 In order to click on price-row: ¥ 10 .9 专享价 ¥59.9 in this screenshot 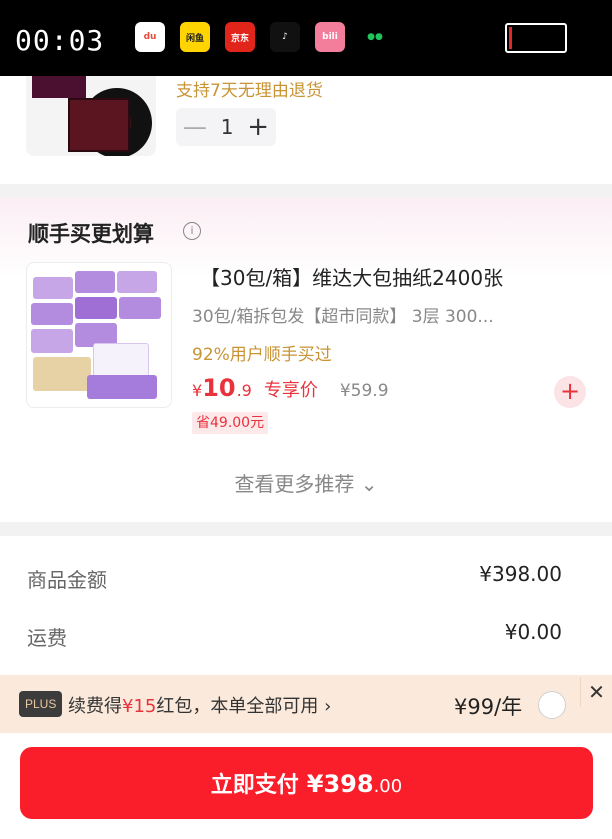, I will do `click(290, 388)`.